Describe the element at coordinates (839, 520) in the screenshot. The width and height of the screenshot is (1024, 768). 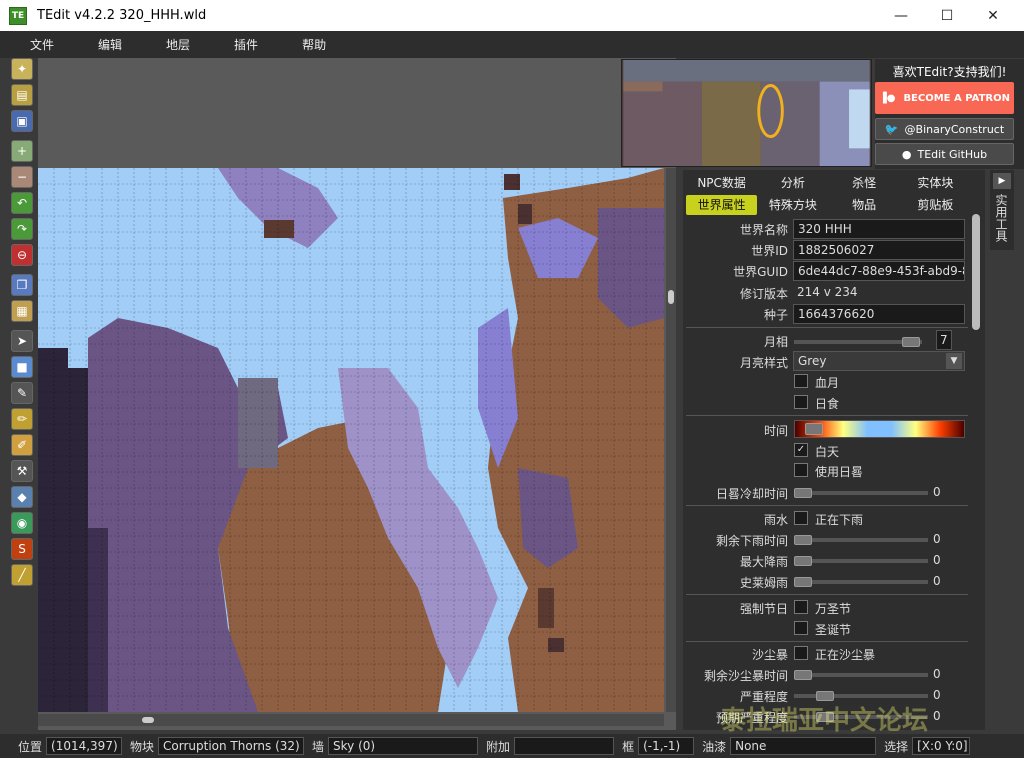
I see `raining-label: 正在下雨` at that location.